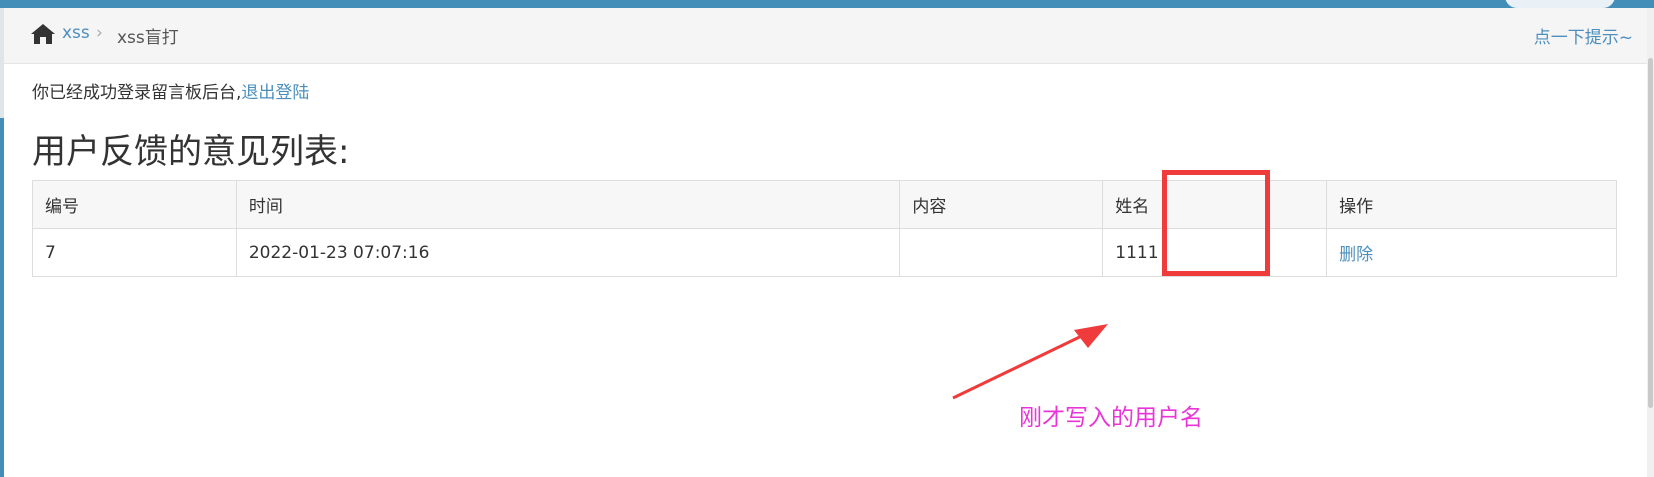 The height and width of the screenshot is (477, 1654). What do you see at coordinates (191, 152) in the screenshot?
I see `page-title: 用户反馈的意见列表:` at bounding box center [191, 152].